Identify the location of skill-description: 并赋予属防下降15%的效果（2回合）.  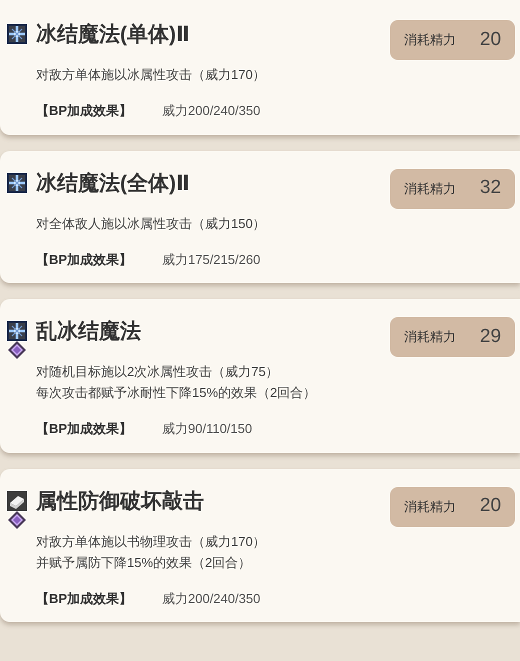
(144, 563).